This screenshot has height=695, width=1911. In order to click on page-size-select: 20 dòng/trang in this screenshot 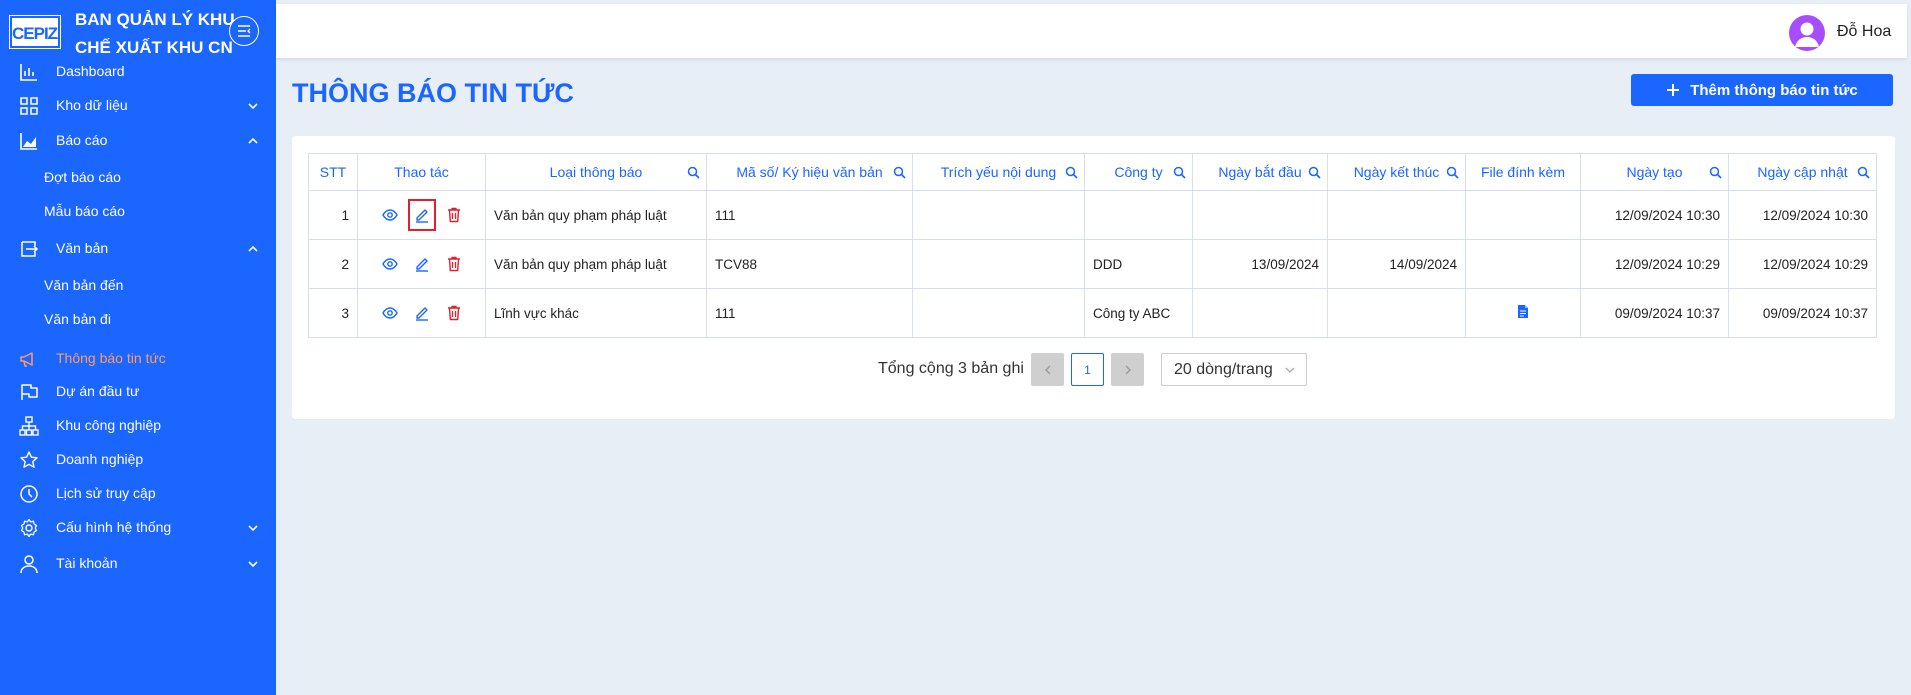, I will do `click(1234, 369)`.